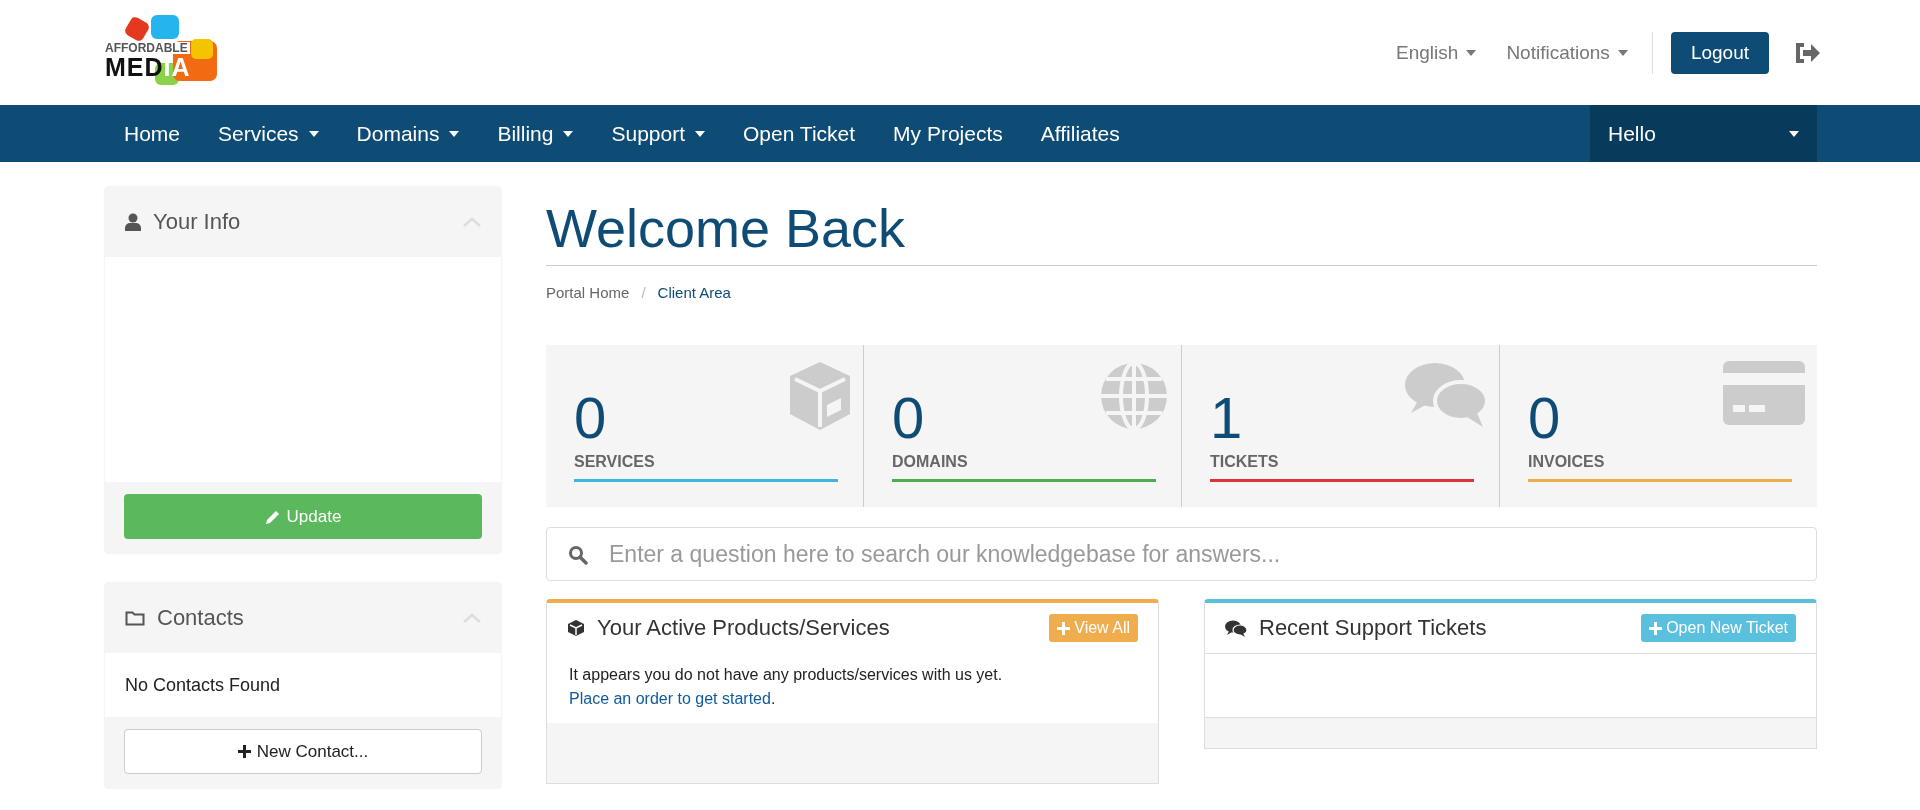 The height and width of the screenshot is (810, 1920). I want to click on comments-icon, so click(1236, 628).